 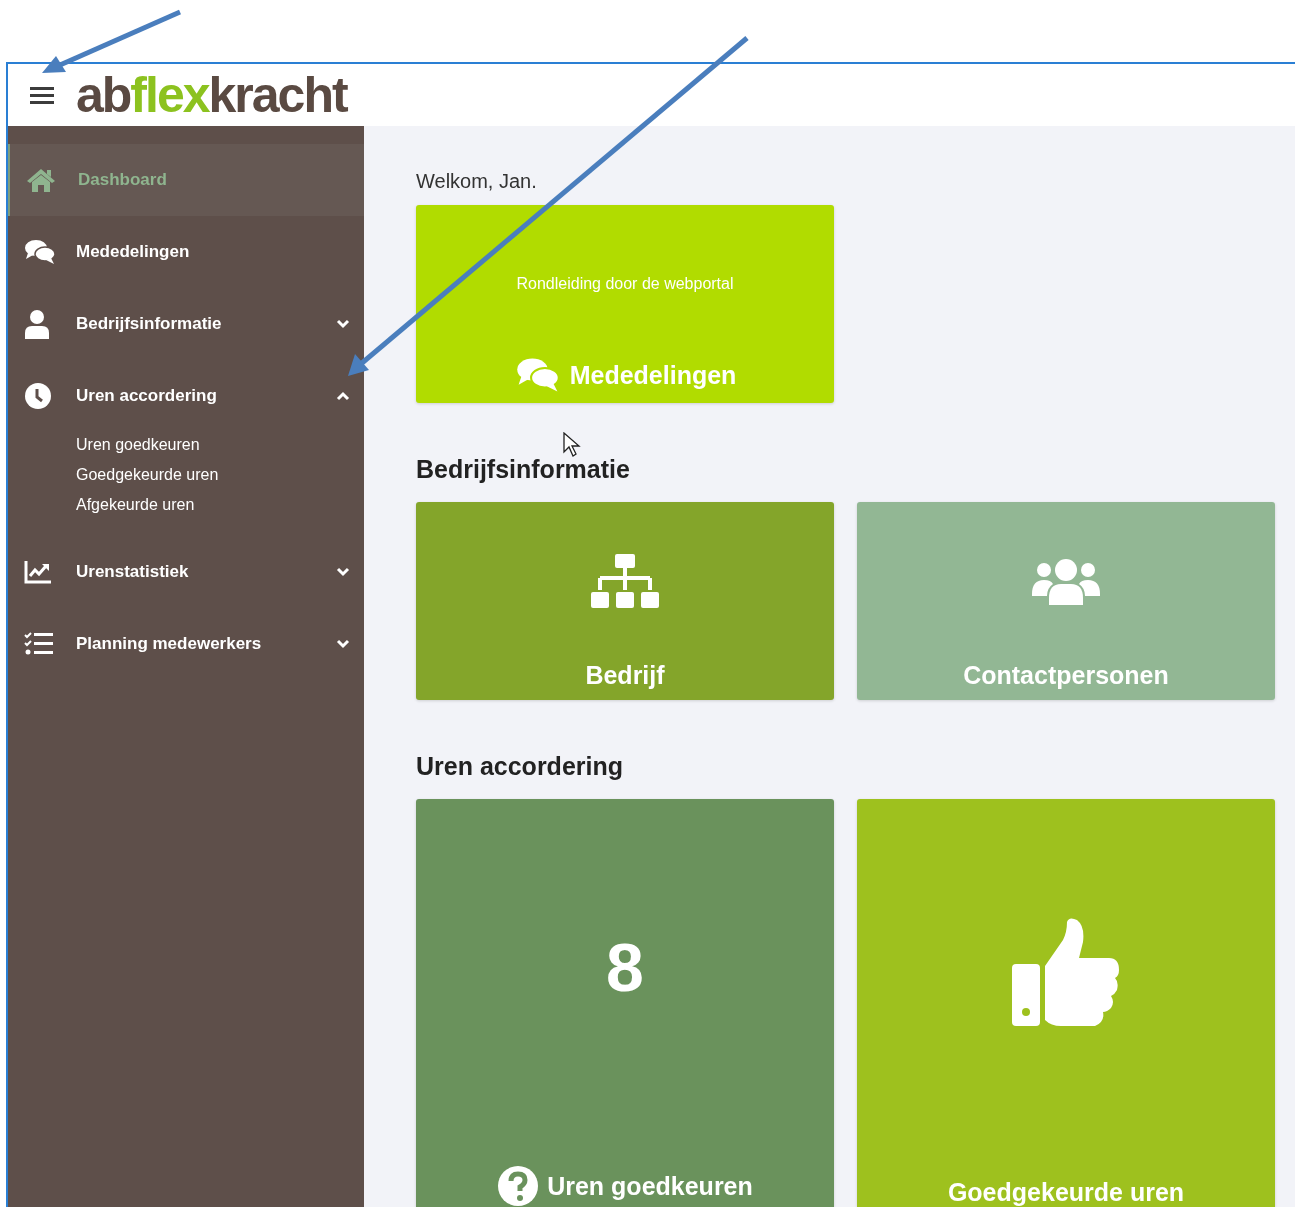 What do you see at coordinates (518, 1186) in the screenshot?
I see `help-icon` at bounding box center [518, 1186].